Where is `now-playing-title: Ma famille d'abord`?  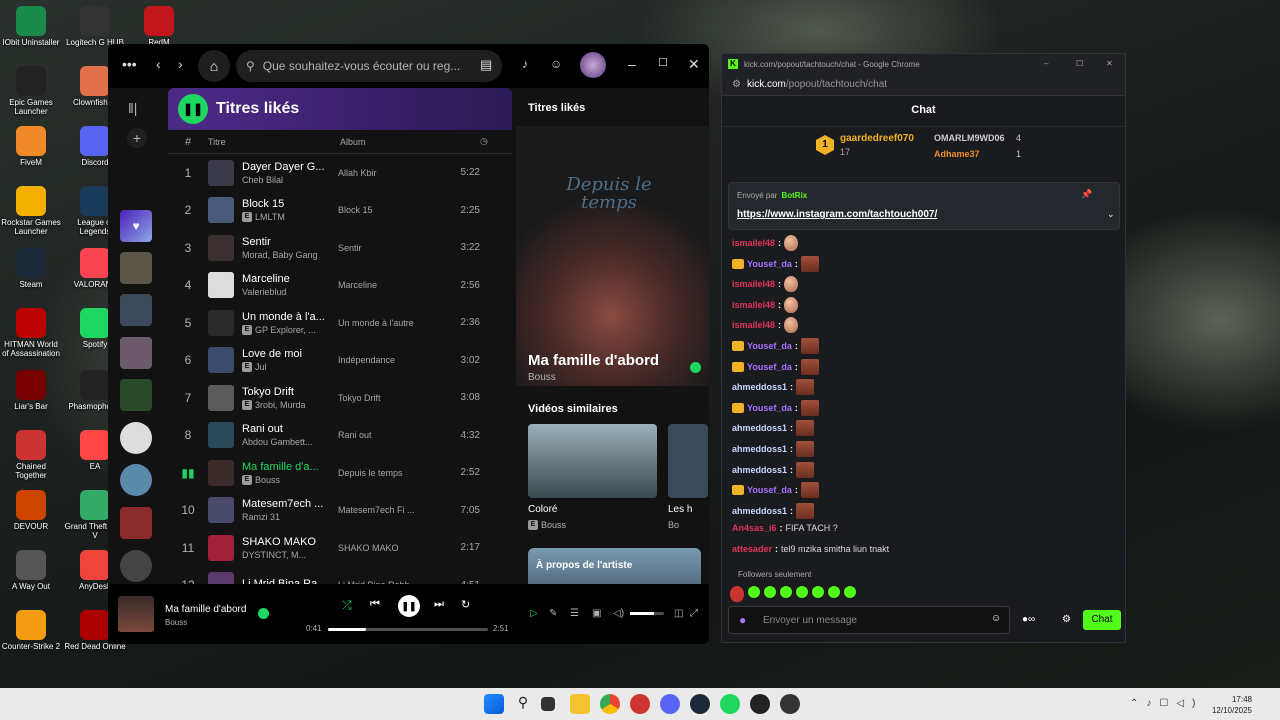
now-playing-title: Ma famille d'abord is located at coordinates (205, 609).